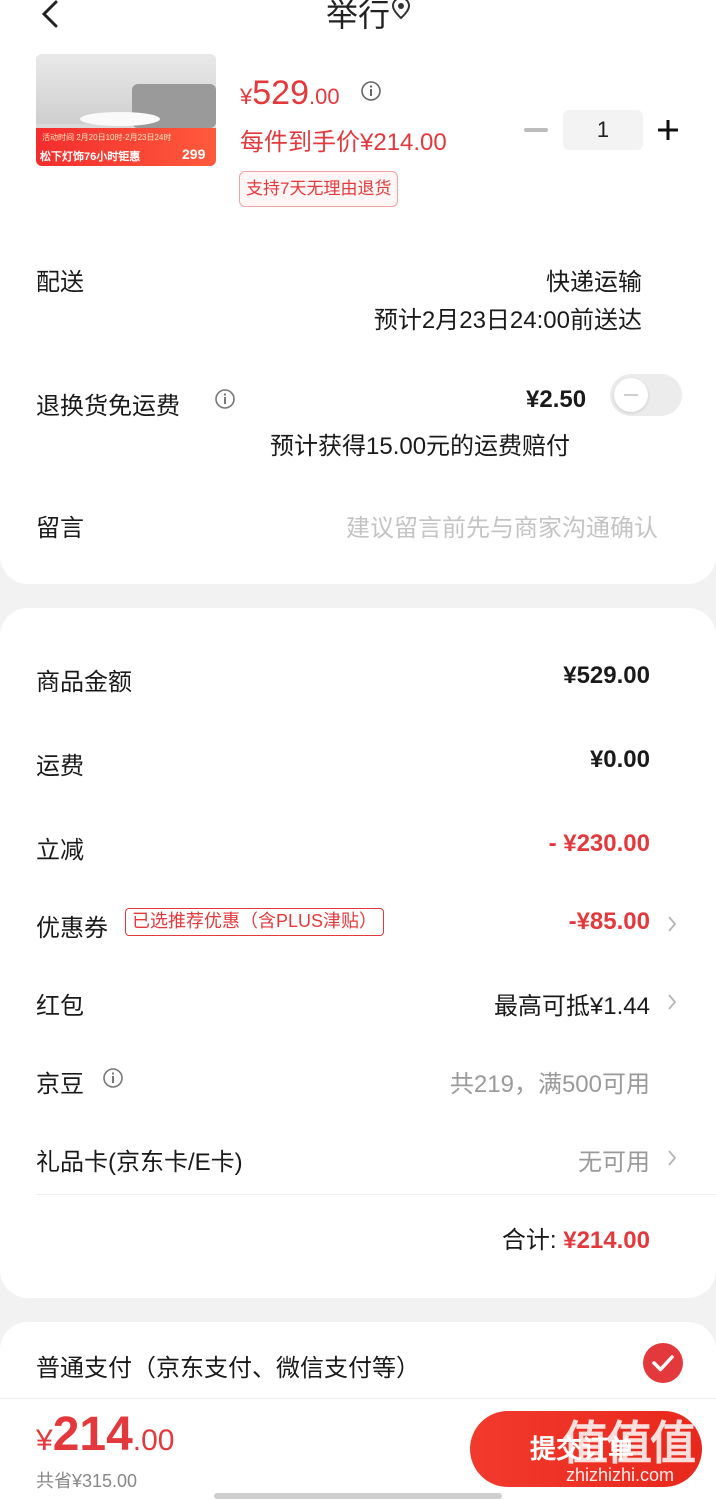 The width and height of the screenshot is (716, 1500). I want to click on return-insurance-toggle, so click(646, 395).